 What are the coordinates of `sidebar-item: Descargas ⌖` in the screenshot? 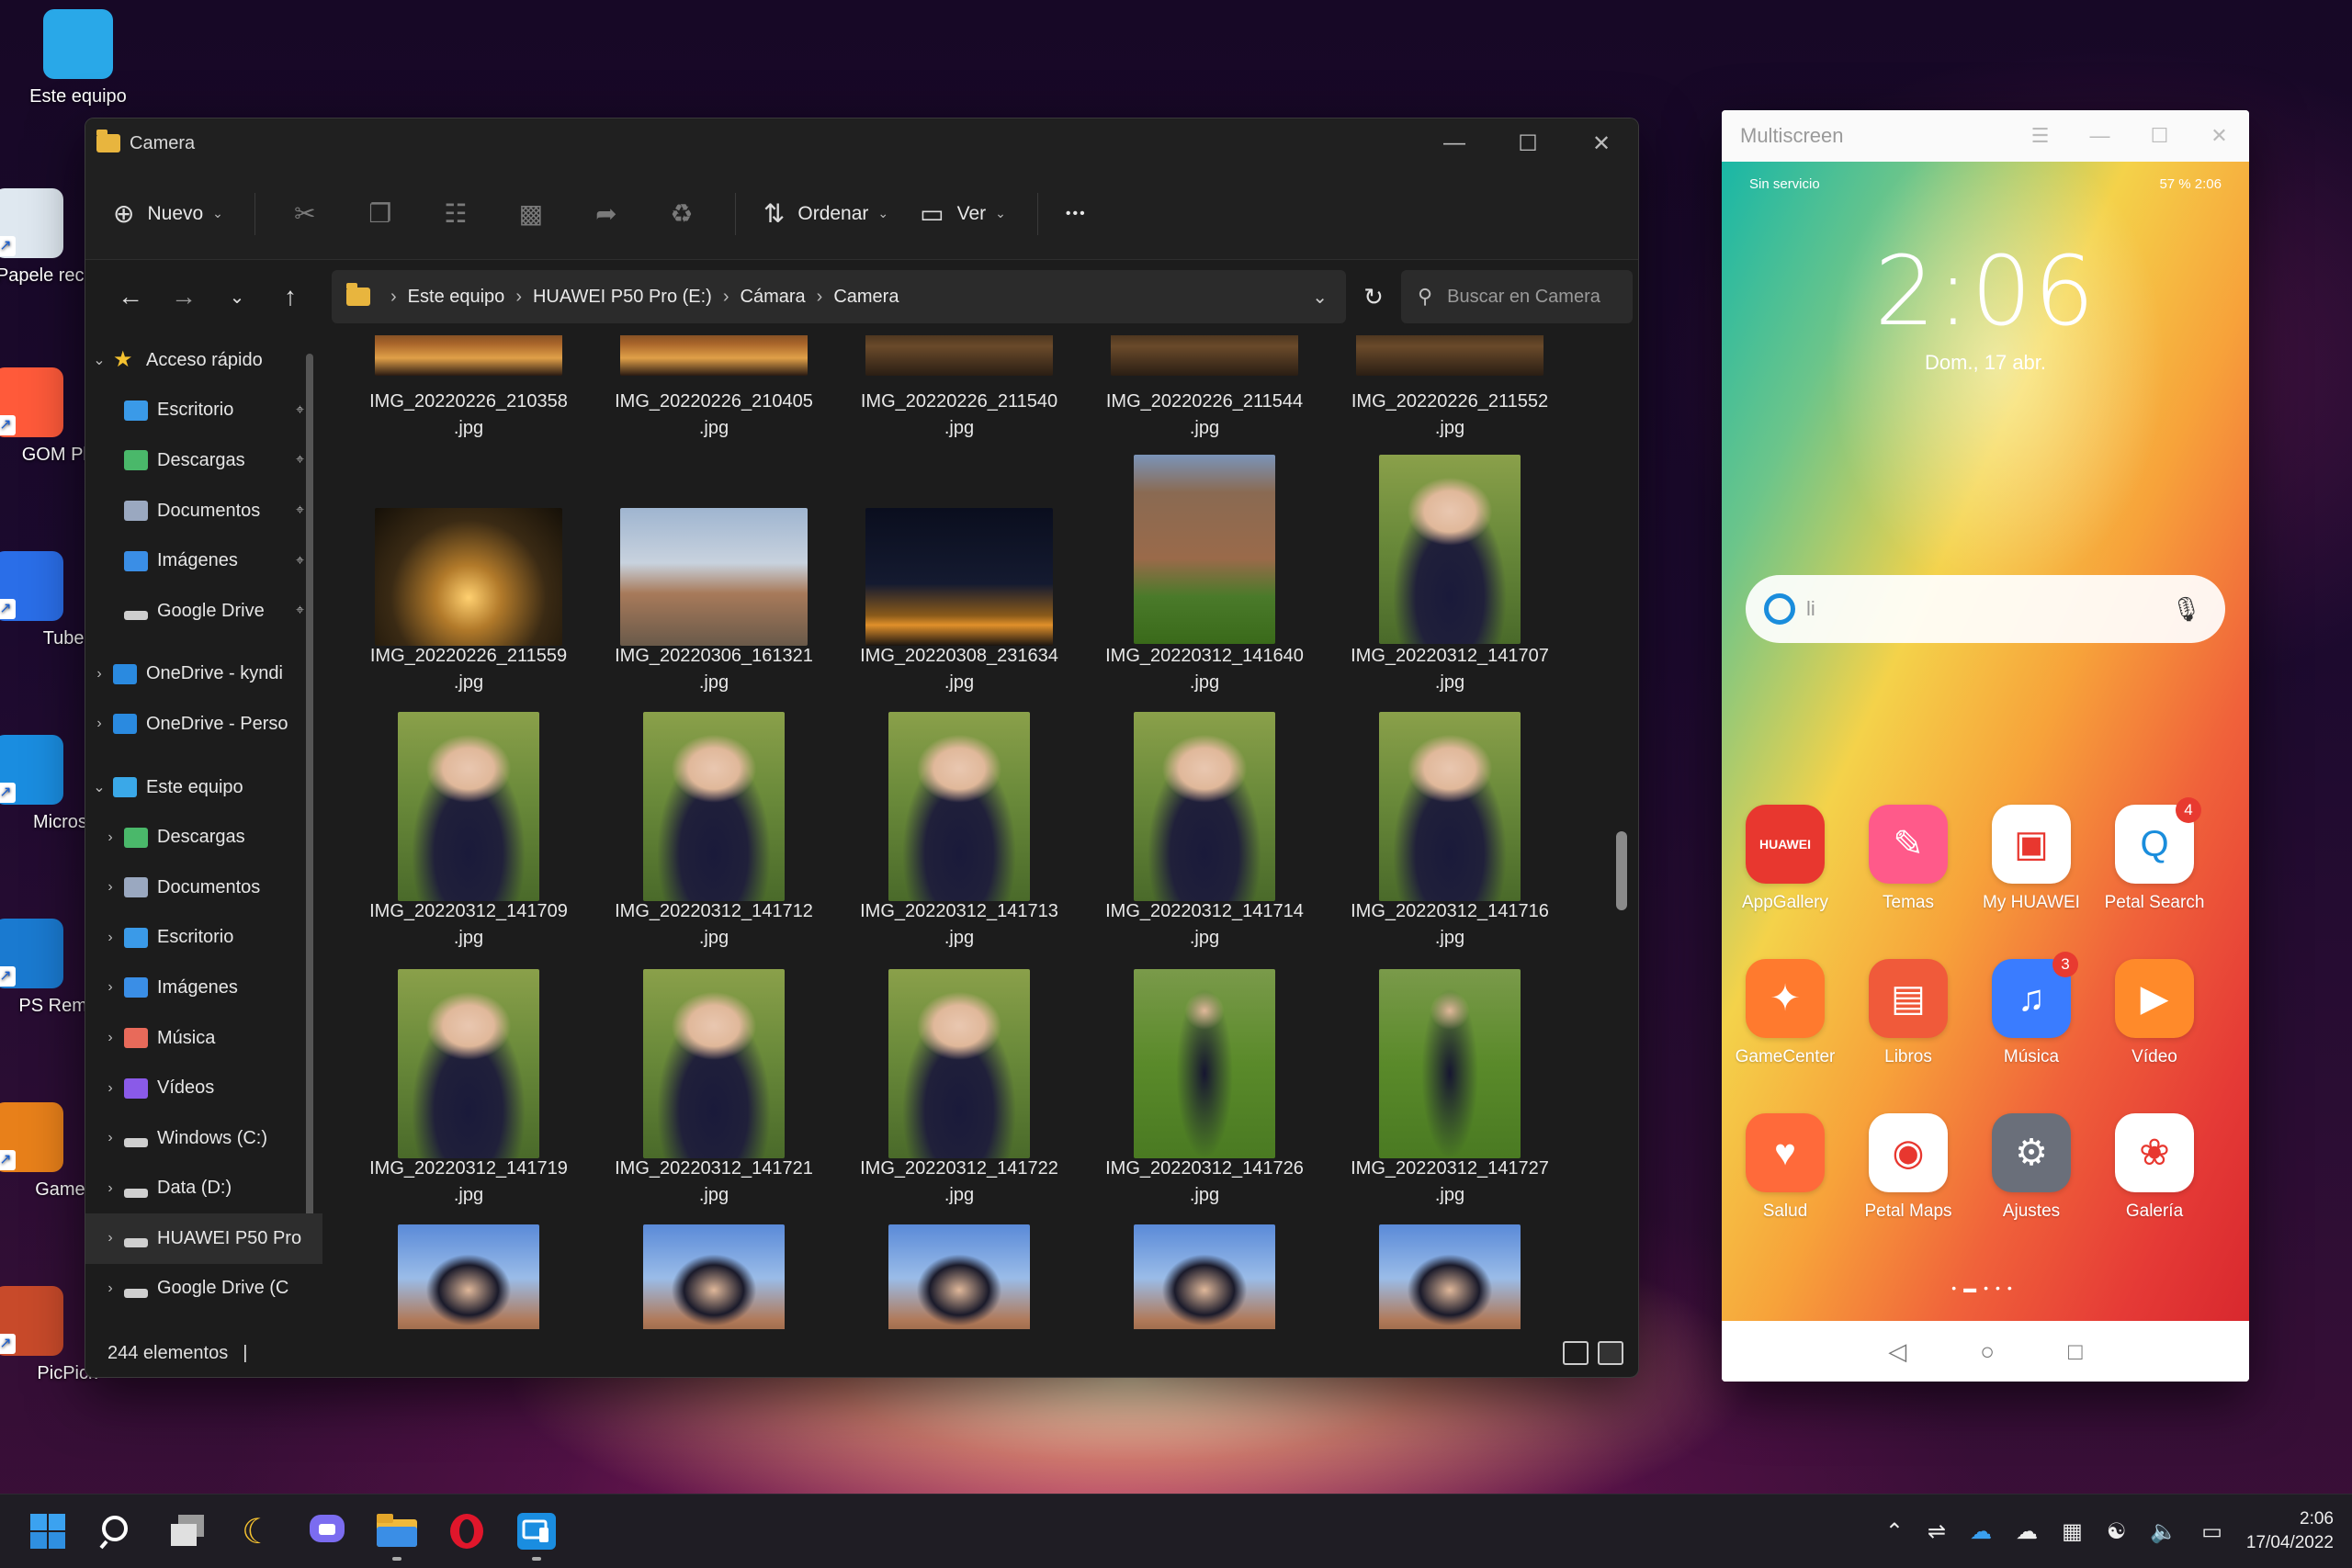 It's located at (204, 461).